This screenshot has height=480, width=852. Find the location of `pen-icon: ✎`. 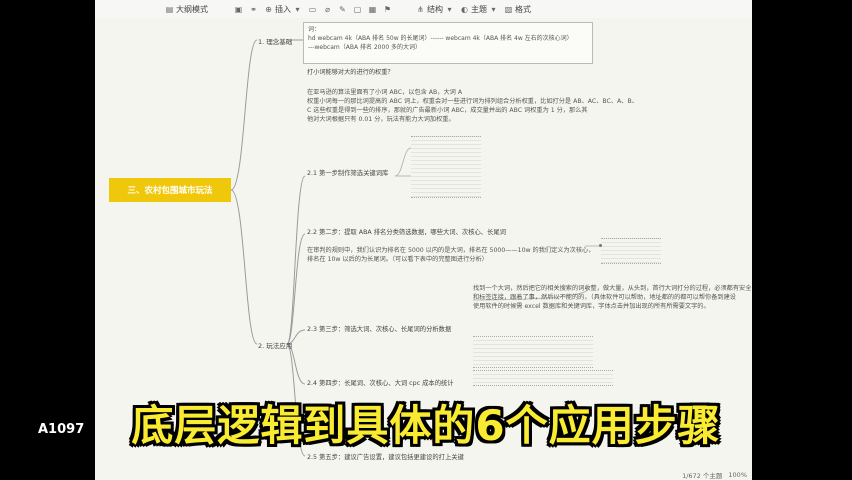

pen-icon: ✎ is located at coordinates (342, 9).